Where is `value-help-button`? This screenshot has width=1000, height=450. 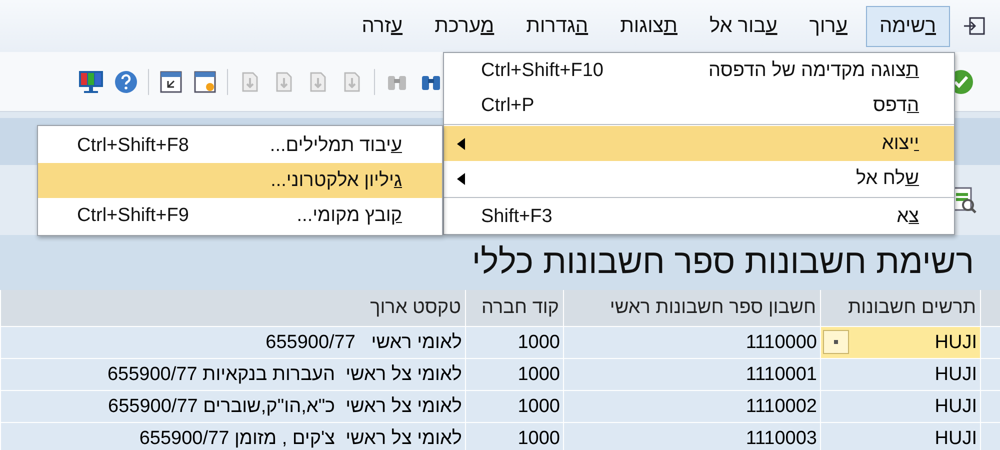 value-help-button is located at coordinates (836, 342).